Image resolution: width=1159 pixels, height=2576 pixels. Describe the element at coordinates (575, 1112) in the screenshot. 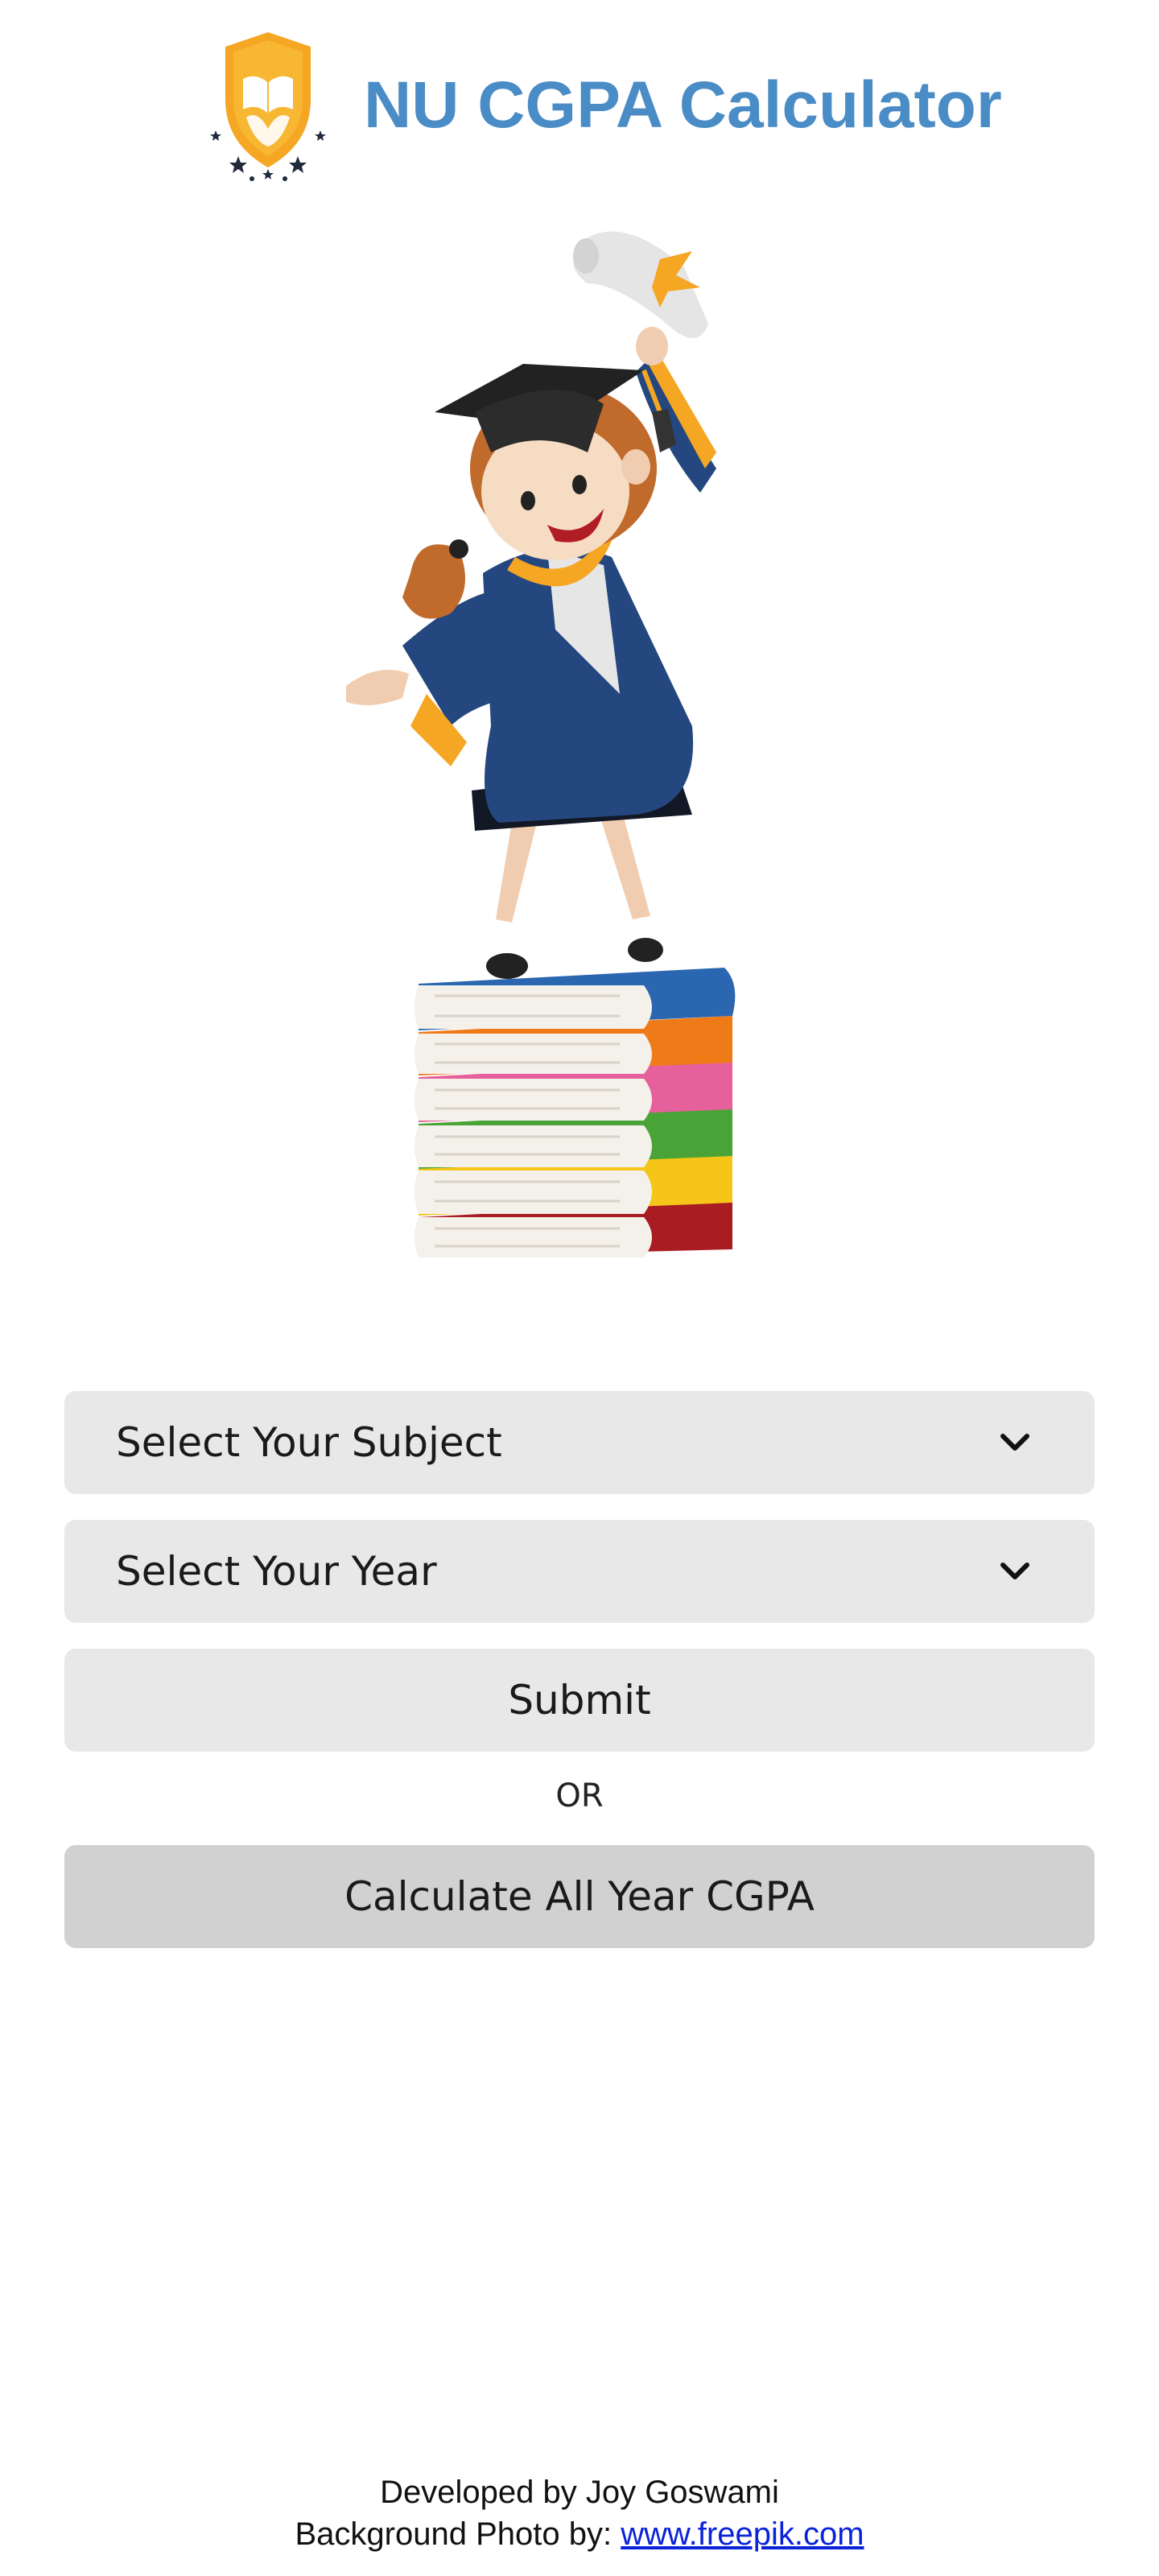

I see `books-stack` at that location.